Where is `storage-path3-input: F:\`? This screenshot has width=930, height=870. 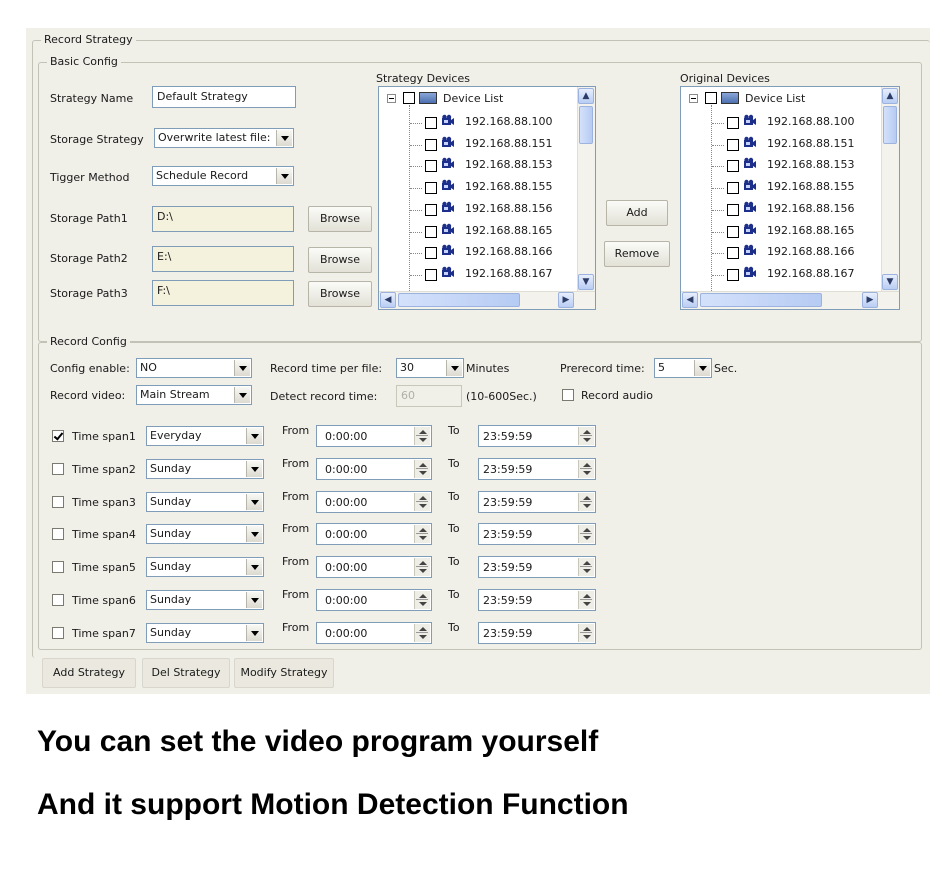 storage-path3-input: F:\ is located at coordinates (223, 293).